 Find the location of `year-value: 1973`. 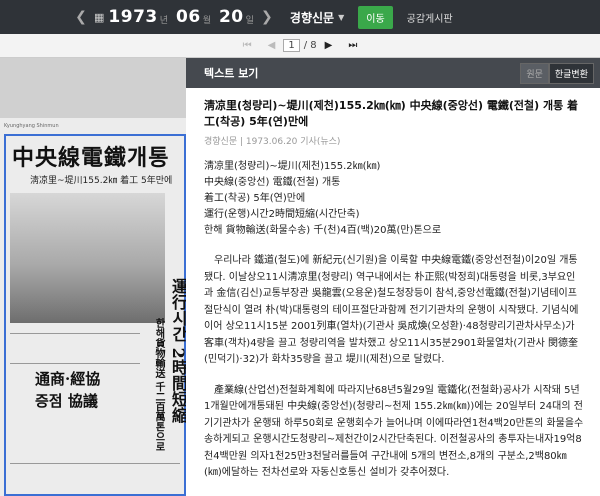

year-value: 1973 is located at coordinates (132, 17).